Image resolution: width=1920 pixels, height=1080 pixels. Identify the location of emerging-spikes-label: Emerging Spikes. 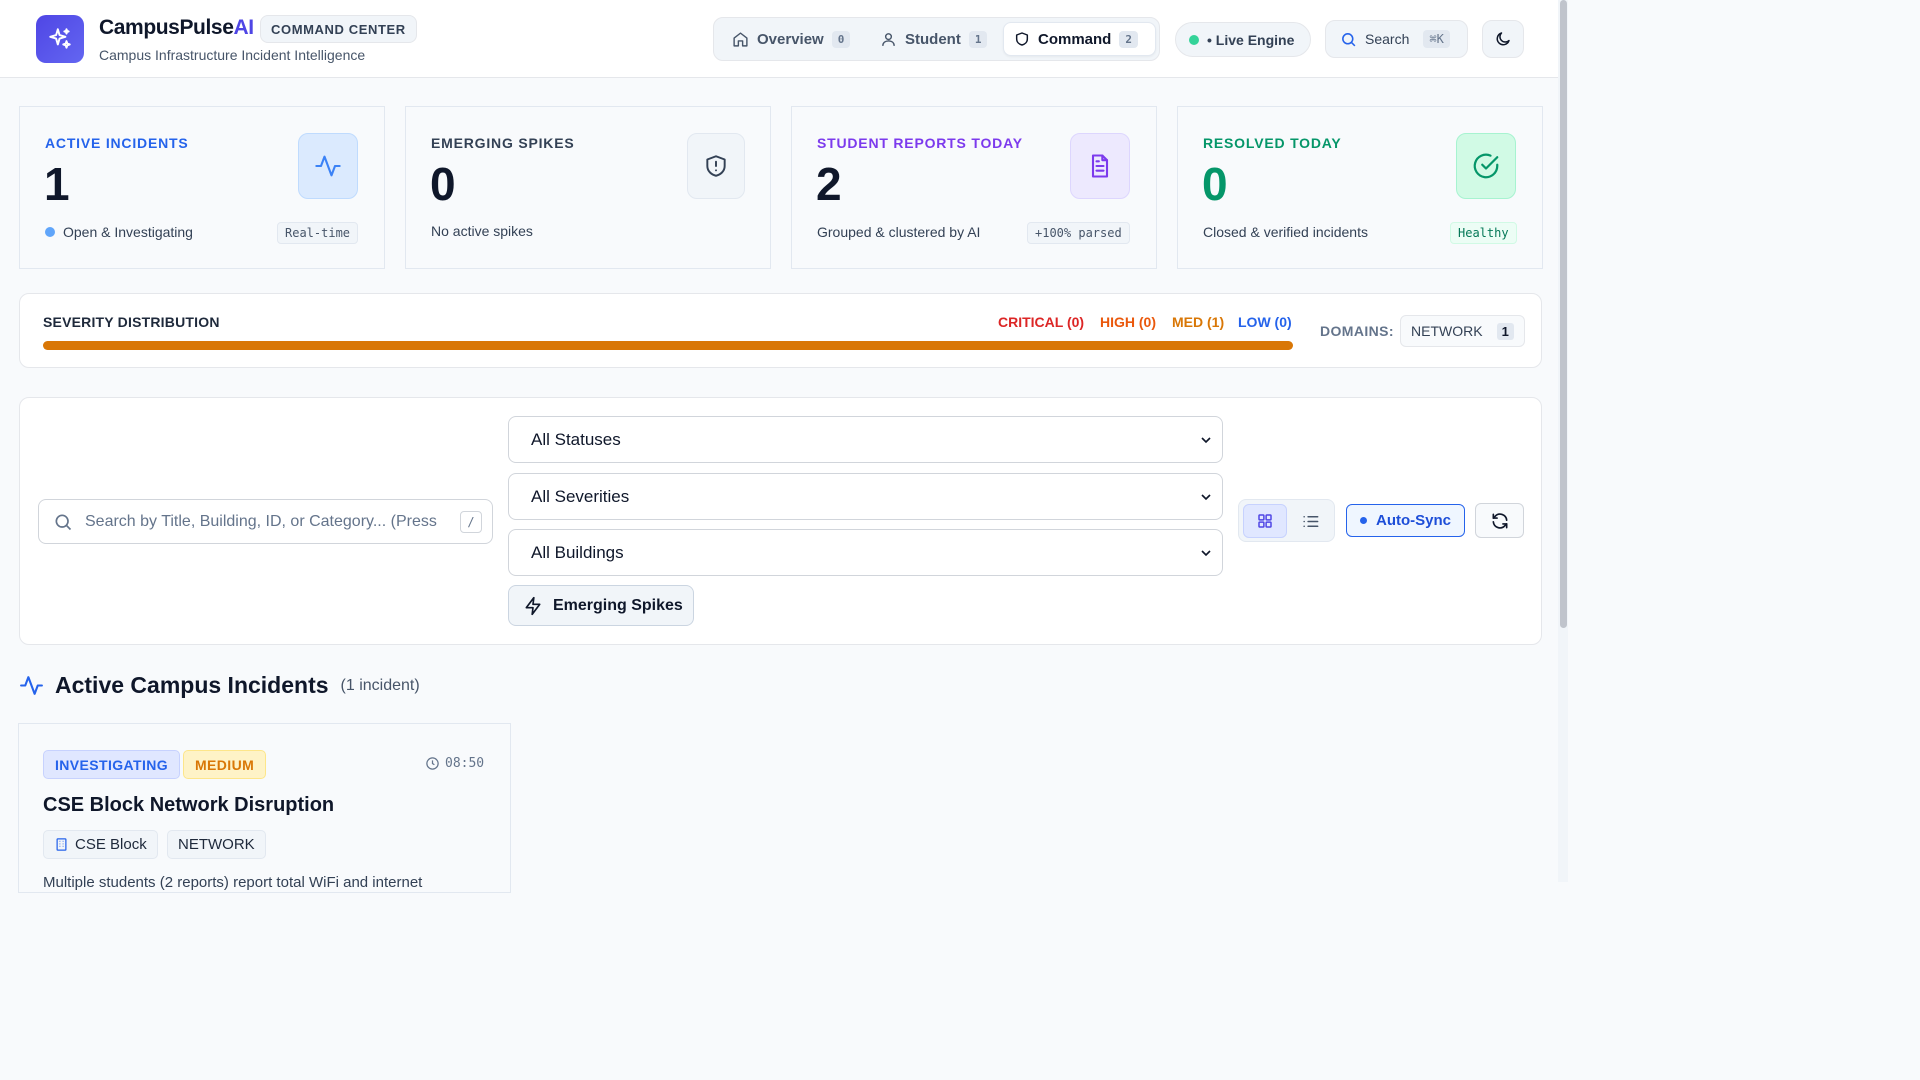
(618, 605).